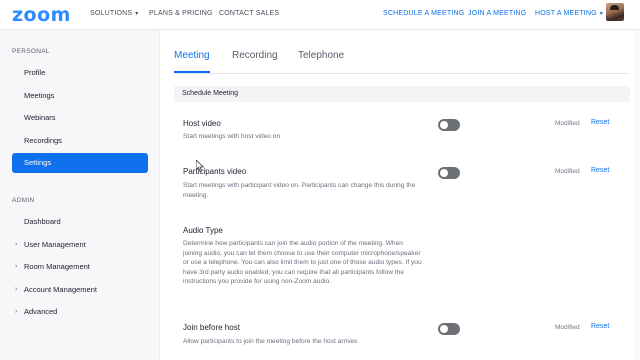  What do you see at coordinates (566, 13) in the screenshot?
I see `nav-host-meeting-label: HOST A MEETING` at bounding box center [566, 13].